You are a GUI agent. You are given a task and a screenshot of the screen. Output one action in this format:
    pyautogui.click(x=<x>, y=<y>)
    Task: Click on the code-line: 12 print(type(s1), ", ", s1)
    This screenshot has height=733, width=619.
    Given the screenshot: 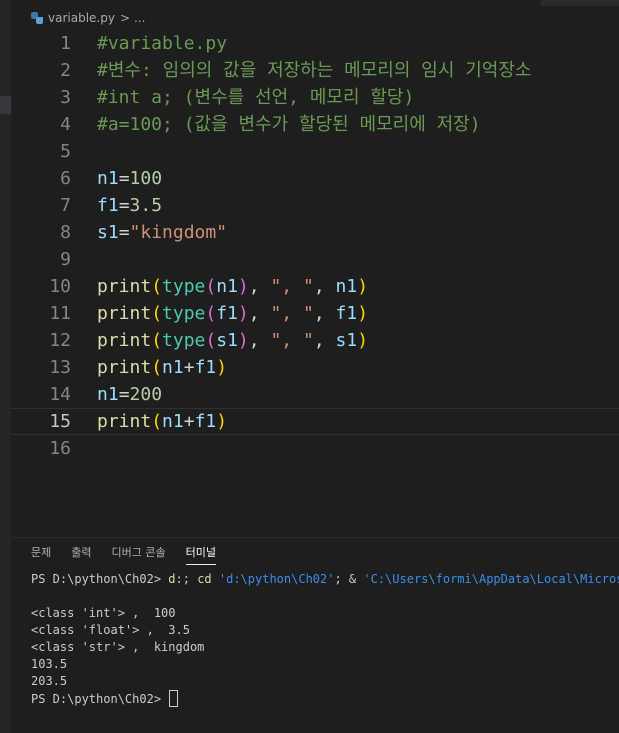 What is the action you would take?
    pyautogui.click(x=315, y=340)
    